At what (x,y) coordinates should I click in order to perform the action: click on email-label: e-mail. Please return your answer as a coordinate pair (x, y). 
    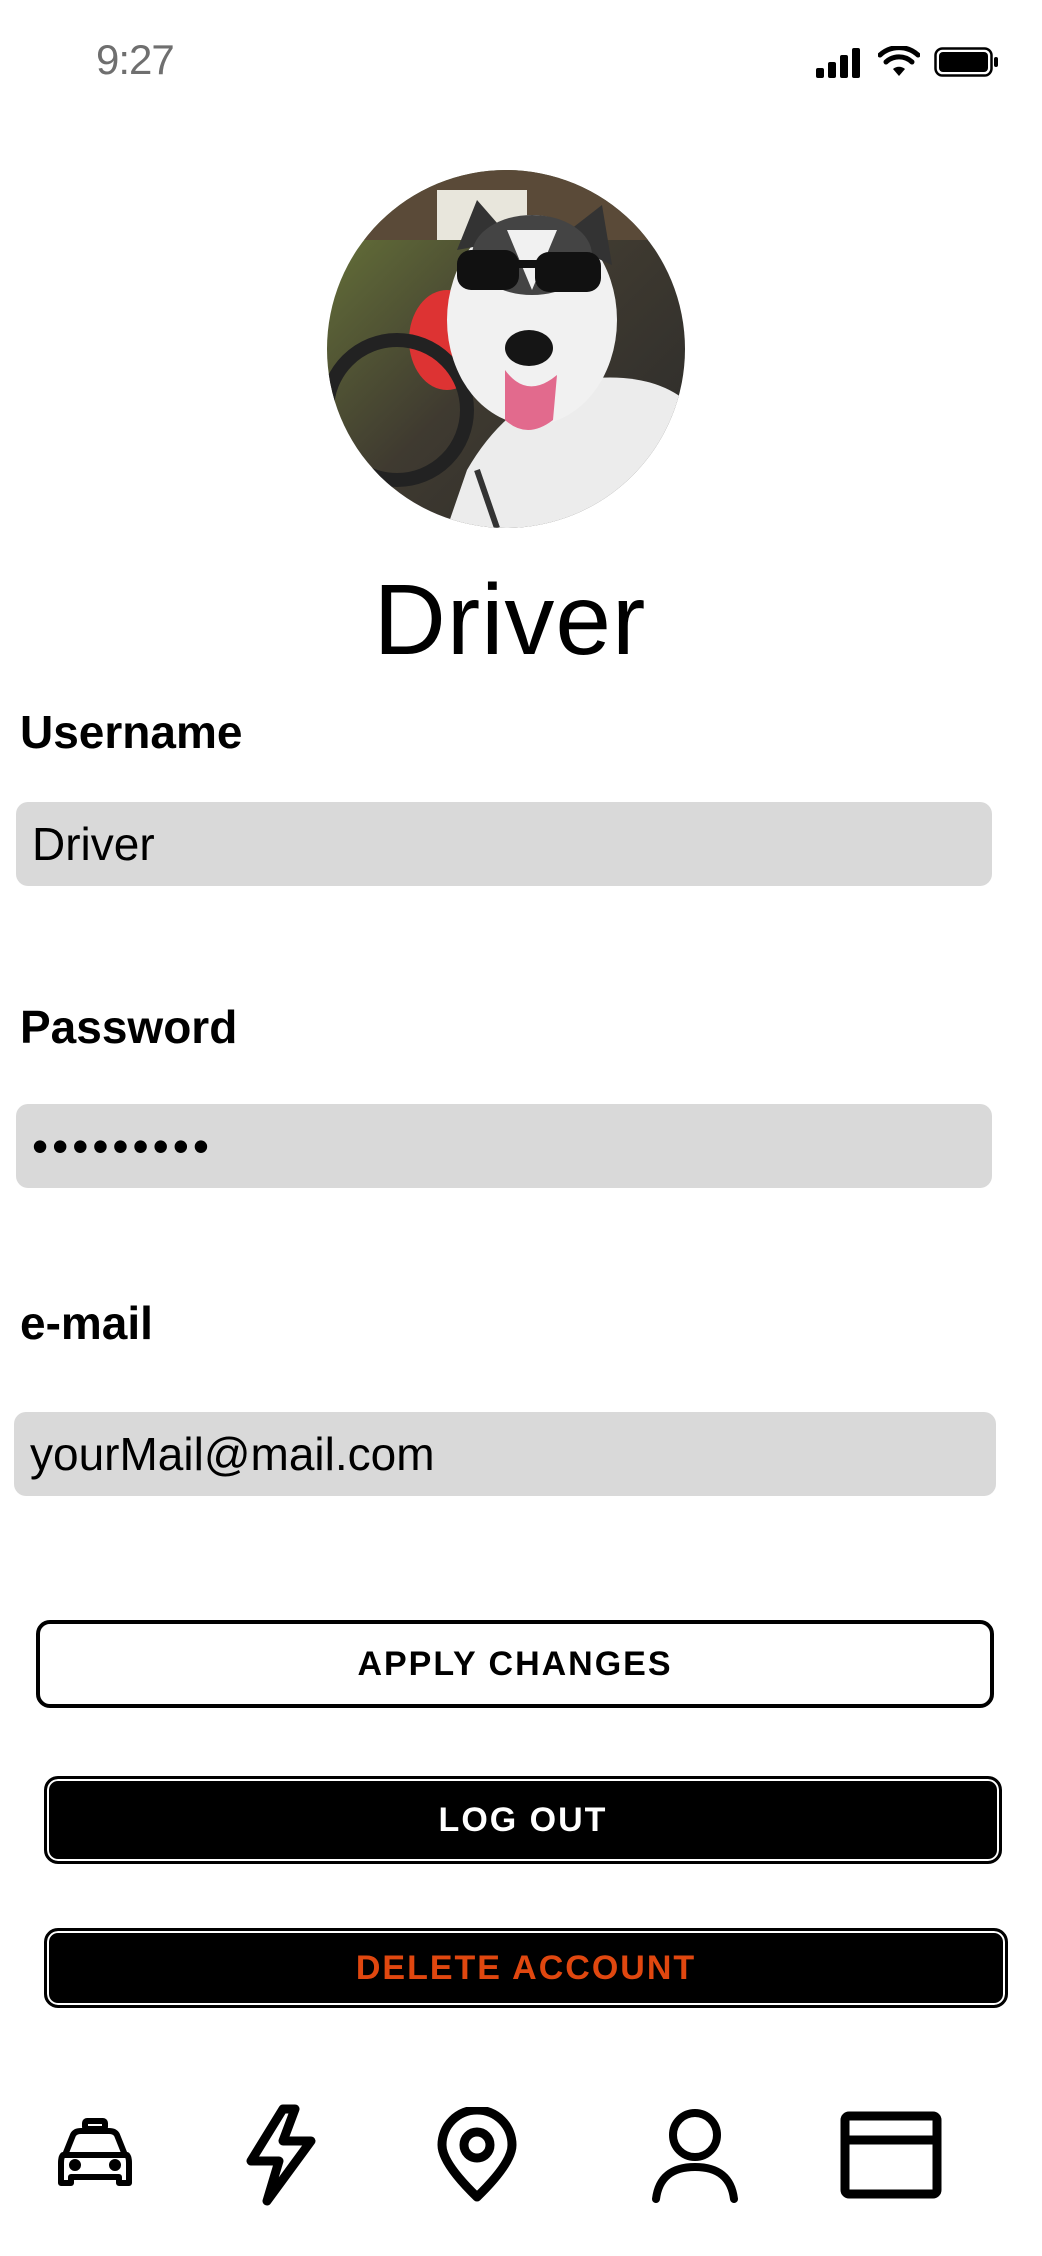
    Looking at the image, I should click on (86, 1323).